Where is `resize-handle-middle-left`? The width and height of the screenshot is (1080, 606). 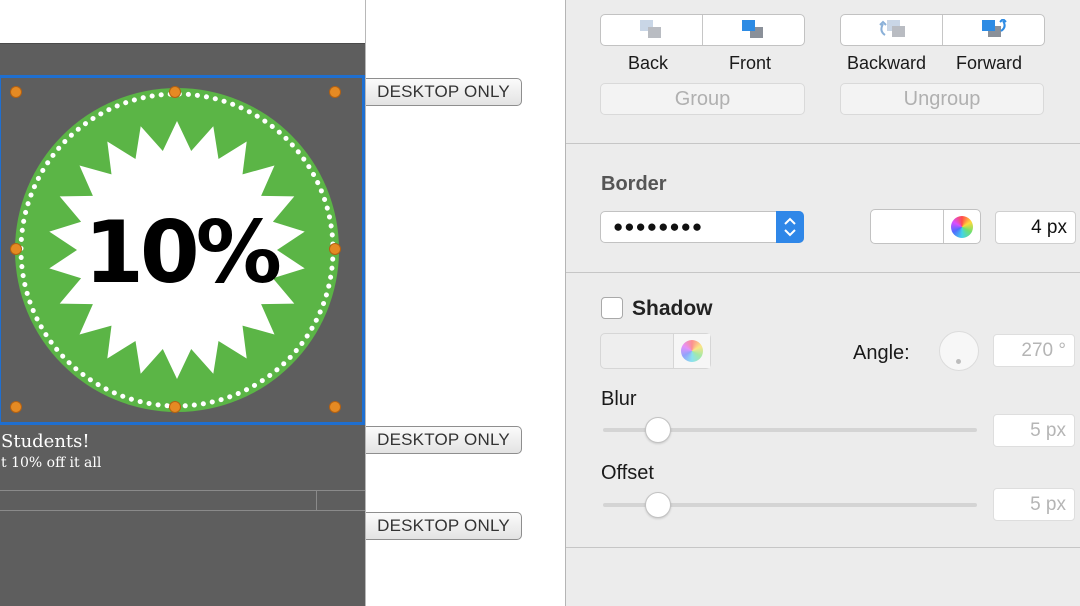
resize-handle-middle-left is located at coordinates (16, 249).